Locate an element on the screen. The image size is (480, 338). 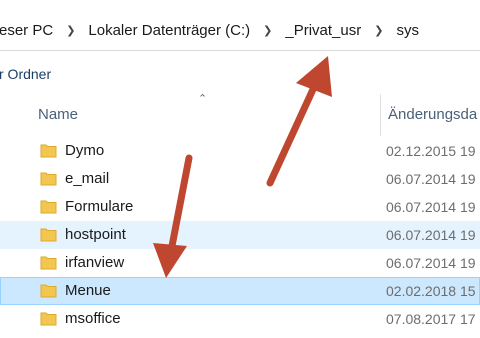
list-item-hostpoint: hostpoint 06.07.2014 19 is located at coordinates (240, 235).